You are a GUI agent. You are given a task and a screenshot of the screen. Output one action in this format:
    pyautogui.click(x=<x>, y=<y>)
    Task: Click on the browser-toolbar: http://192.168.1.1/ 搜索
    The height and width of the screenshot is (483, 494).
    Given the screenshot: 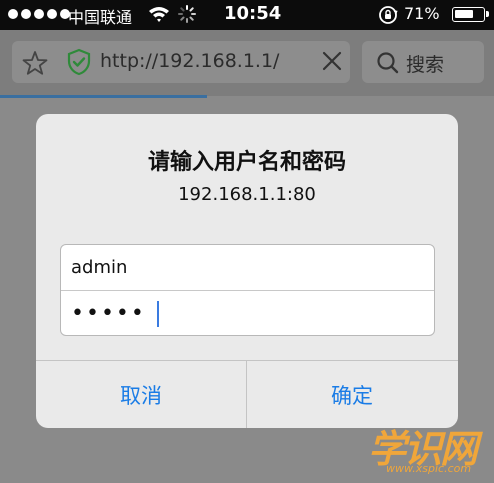 What is the action you would take?
    pyautogui.click(x=247, y=63)
    